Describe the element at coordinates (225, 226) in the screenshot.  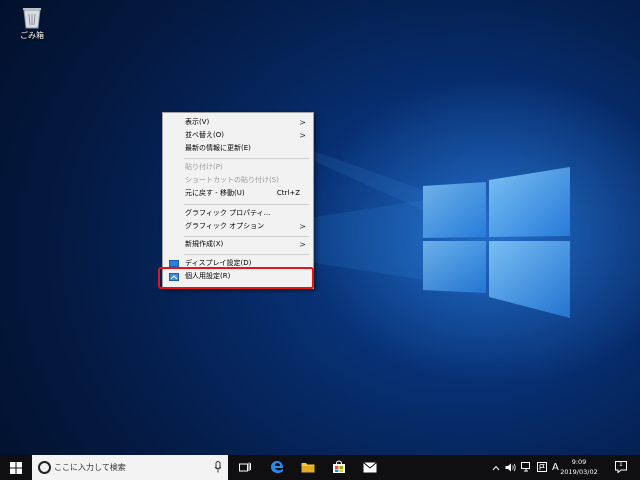
I see `menu-item-label: グラフィック オプション` at that location.